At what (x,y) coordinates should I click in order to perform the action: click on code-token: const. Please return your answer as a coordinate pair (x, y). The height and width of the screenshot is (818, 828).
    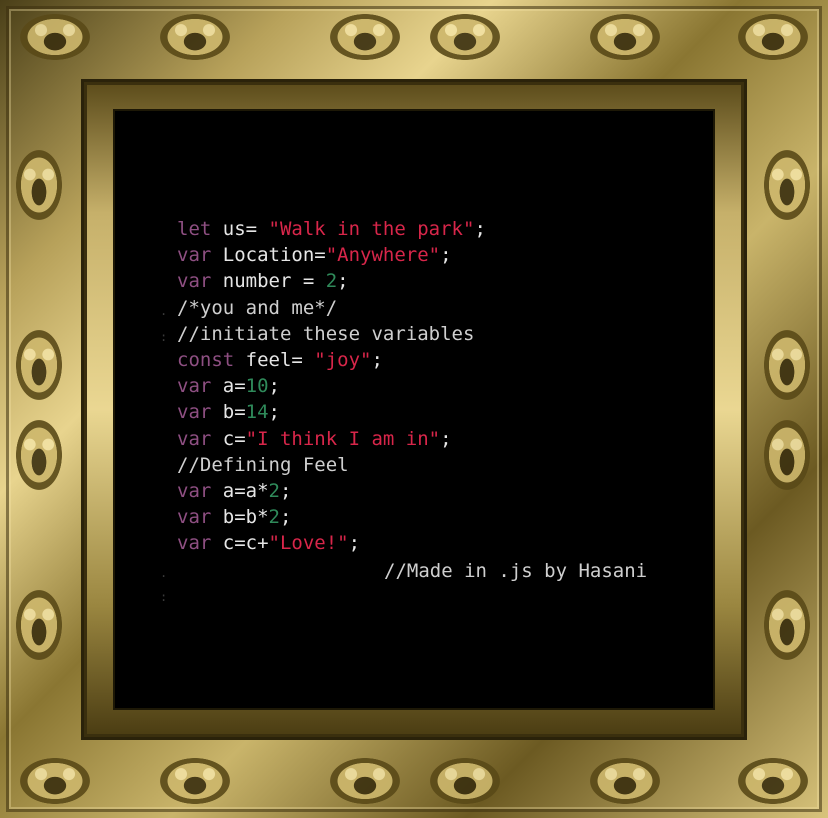
    Looking at the image, I should click on (206, 359).